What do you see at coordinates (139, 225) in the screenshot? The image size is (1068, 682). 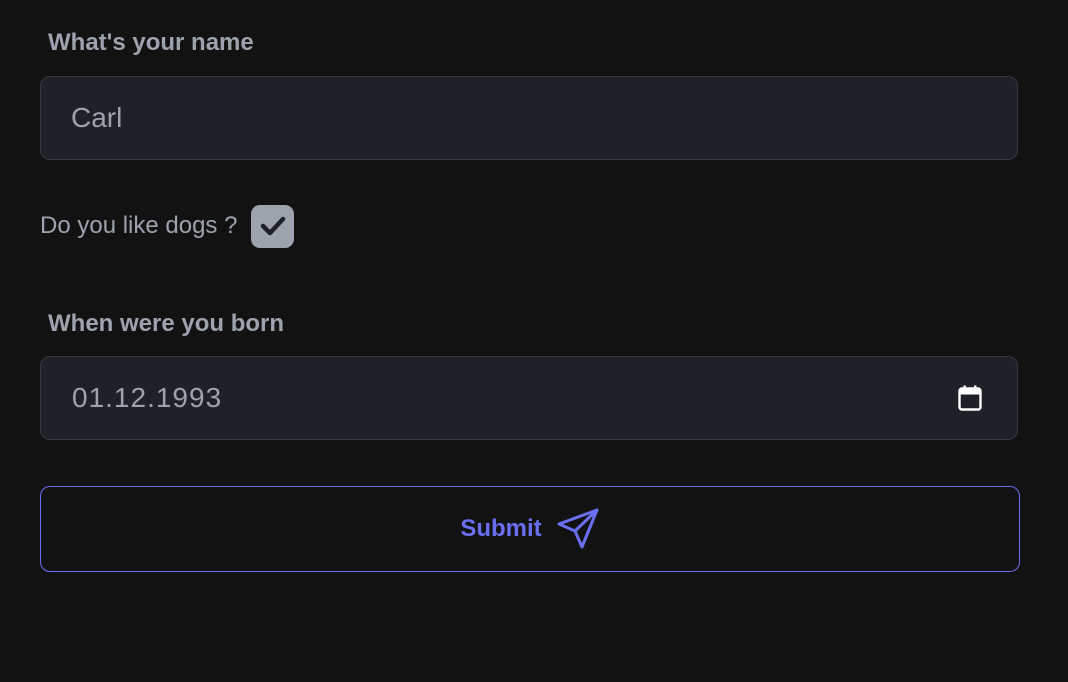 I see `dogs-question-label: Do you like dogs ?` at bounding box center [139, 225].